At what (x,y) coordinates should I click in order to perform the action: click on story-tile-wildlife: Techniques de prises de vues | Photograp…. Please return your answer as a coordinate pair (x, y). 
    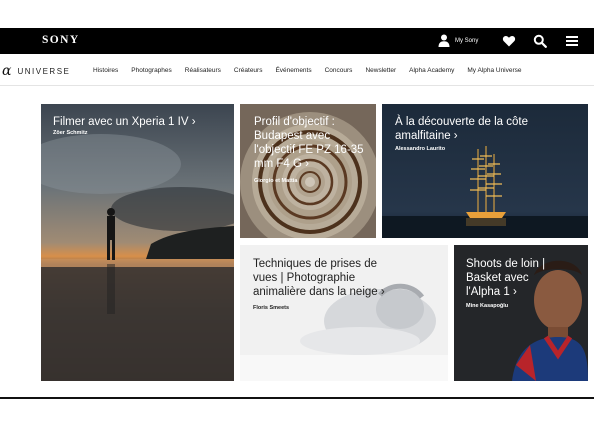
    Looking at the image, I should click on (344, 313).